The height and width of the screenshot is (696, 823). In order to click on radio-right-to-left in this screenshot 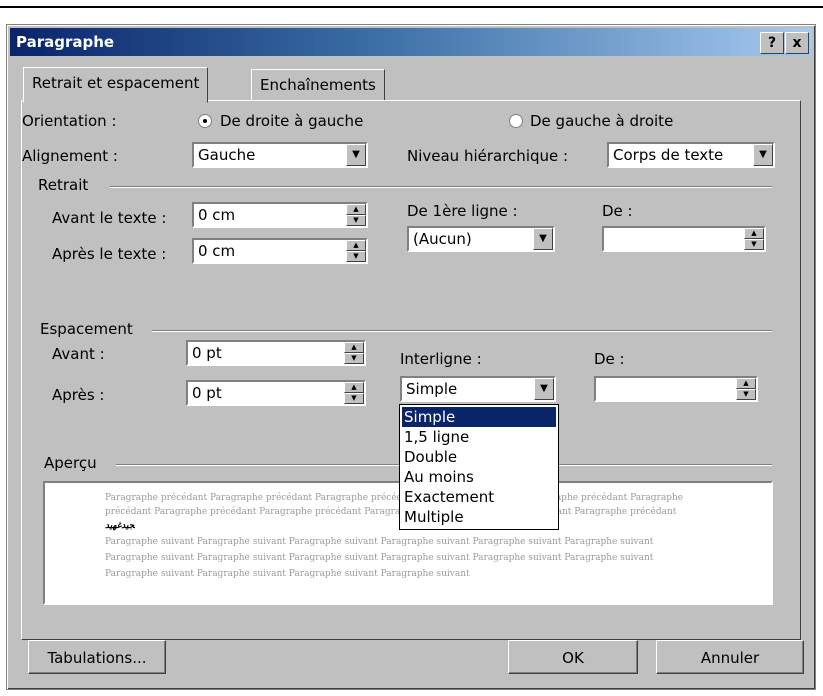, I will do `click(205, 121)`.